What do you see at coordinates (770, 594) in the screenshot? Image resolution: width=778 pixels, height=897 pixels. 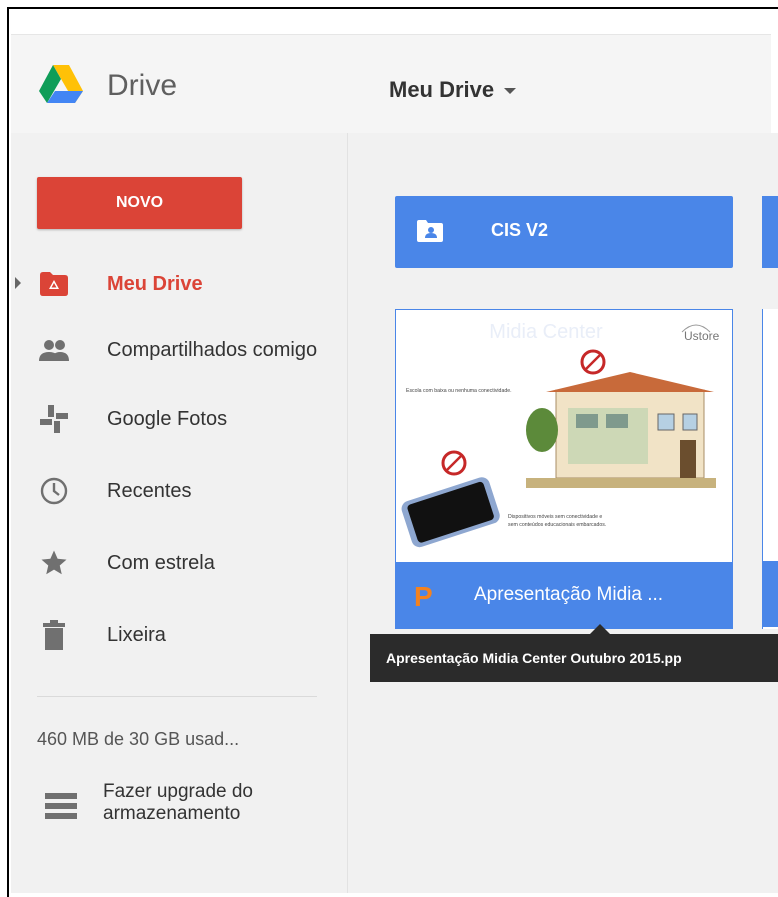 I see `file-title-bar-partial` at bounding box center [770, 594].